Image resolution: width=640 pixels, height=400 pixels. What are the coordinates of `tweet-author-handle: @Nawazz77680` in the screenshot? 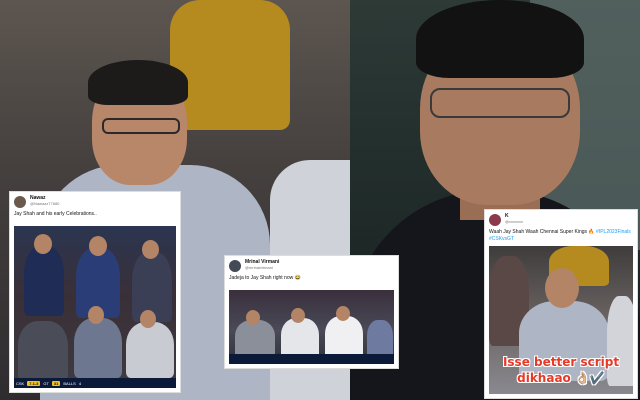 It's located at (44, 204).